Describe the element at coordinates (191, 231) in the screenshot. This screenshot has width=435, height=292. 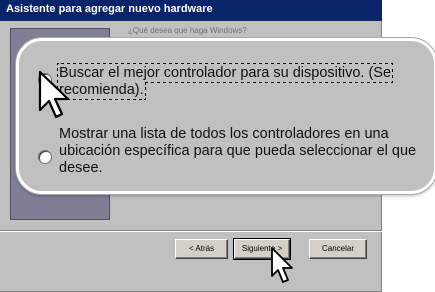
I see `button-separator` at that location.